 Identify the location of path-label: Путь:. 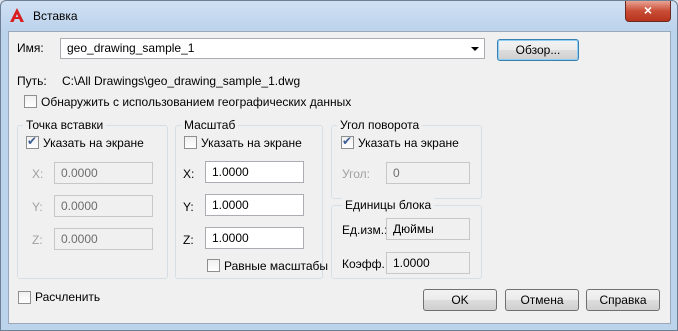
(32, 81).